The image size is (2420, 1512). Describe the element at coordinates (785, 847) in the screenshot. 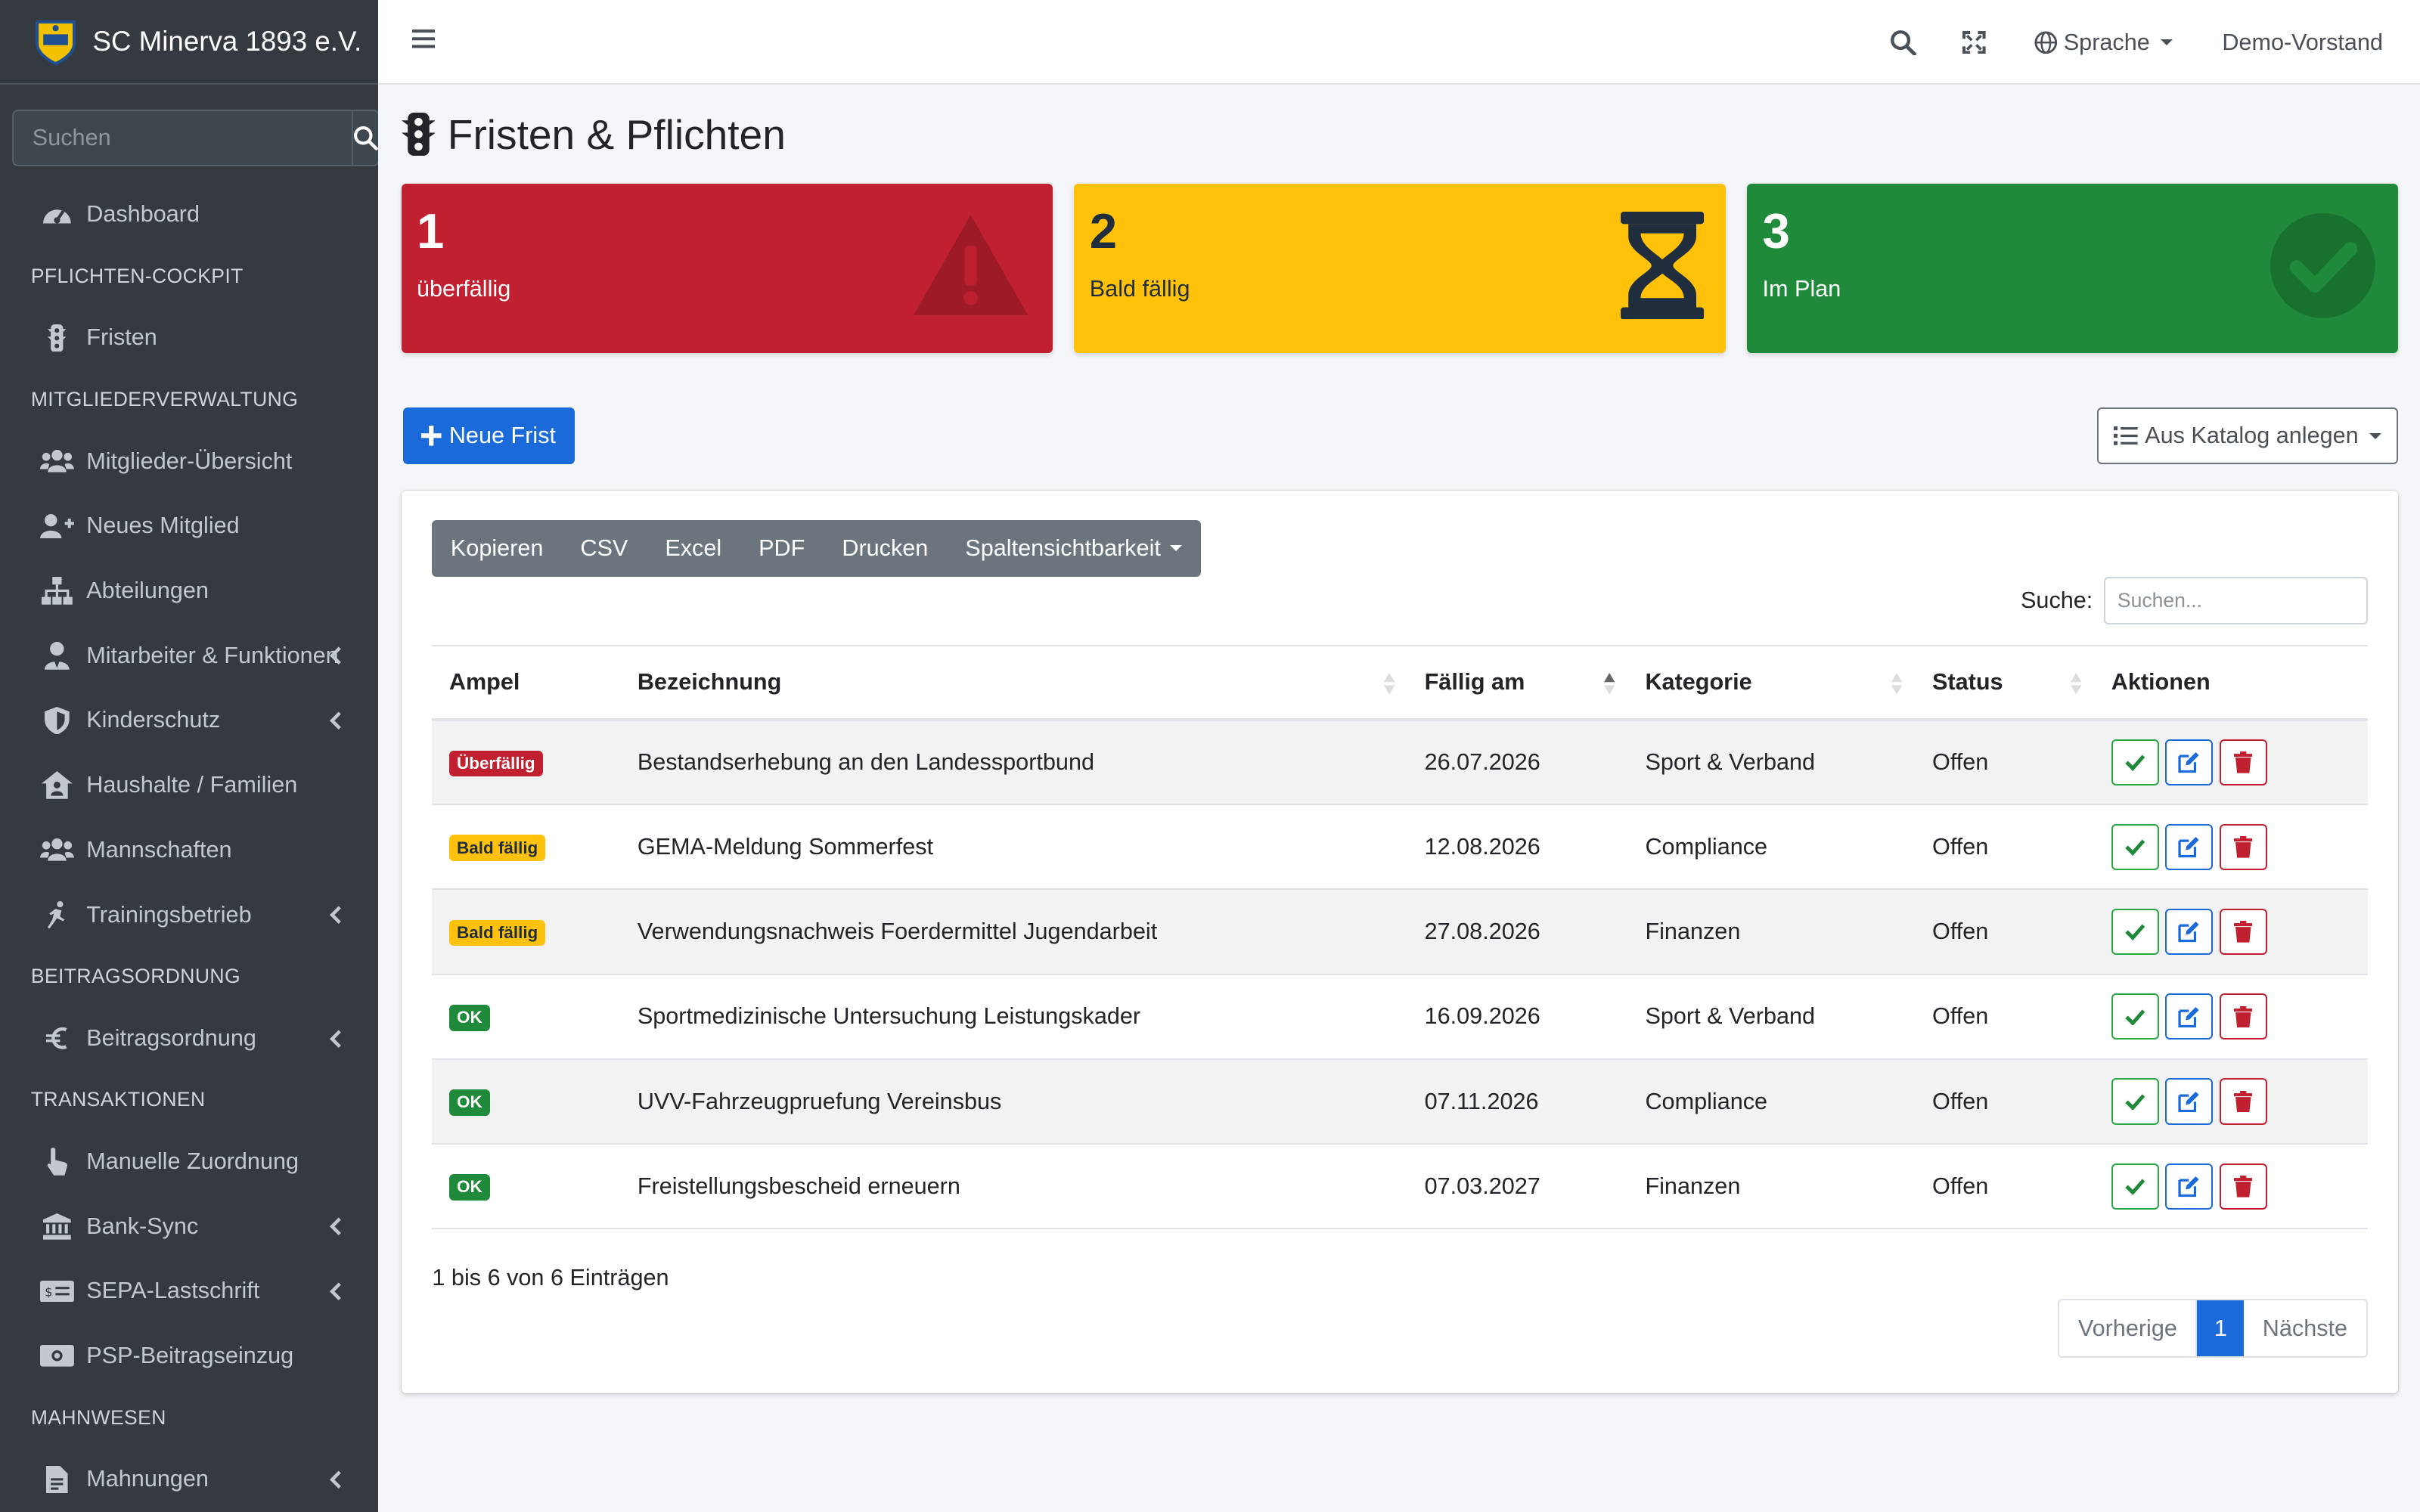

I see `cell-bezeichnung: GEMA-Meldung Sommerfest` at that location.